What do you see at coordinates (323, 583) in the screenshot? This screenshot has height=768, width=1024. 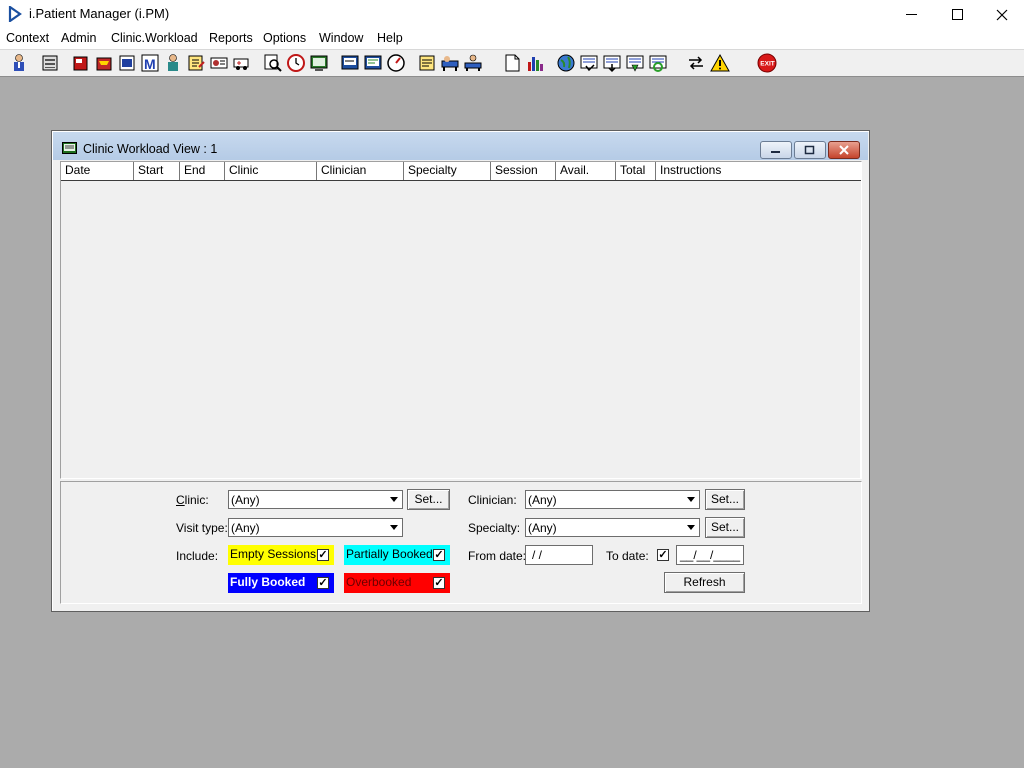 I see `fully-booked-checkbox: ✓` at bounding box center [323, 583].